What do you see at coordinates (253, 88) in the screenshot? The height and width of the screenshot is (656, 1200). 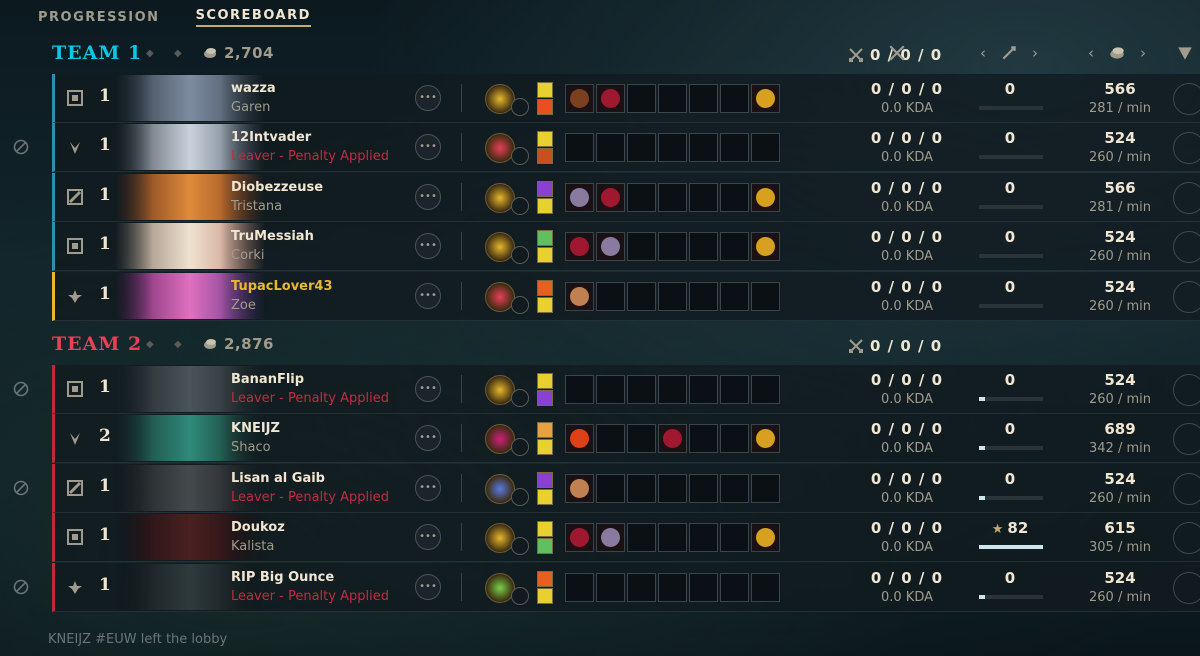 I see `player-name: wazza` at bounding box center [253, 88].